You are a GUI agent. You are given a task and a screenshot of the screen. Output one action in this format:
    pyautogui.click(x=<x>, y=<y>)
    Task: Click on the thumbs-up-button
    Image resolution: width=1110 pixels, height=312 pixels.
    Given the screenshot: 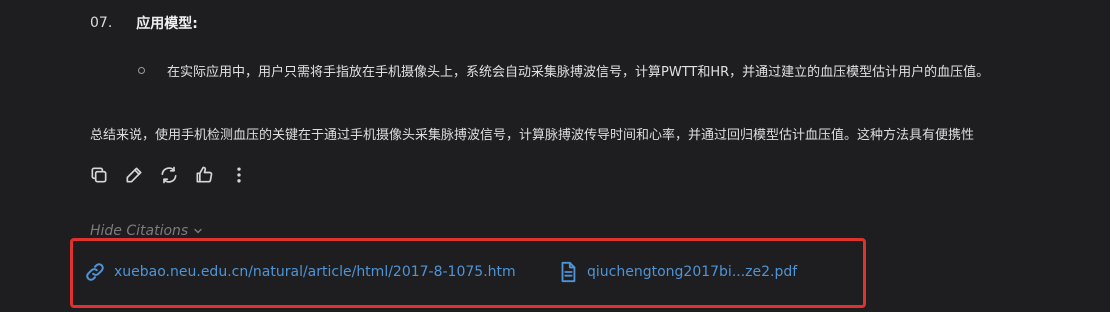 What is the action you would take?
    pyautogui.click(x=204, y=175)
    